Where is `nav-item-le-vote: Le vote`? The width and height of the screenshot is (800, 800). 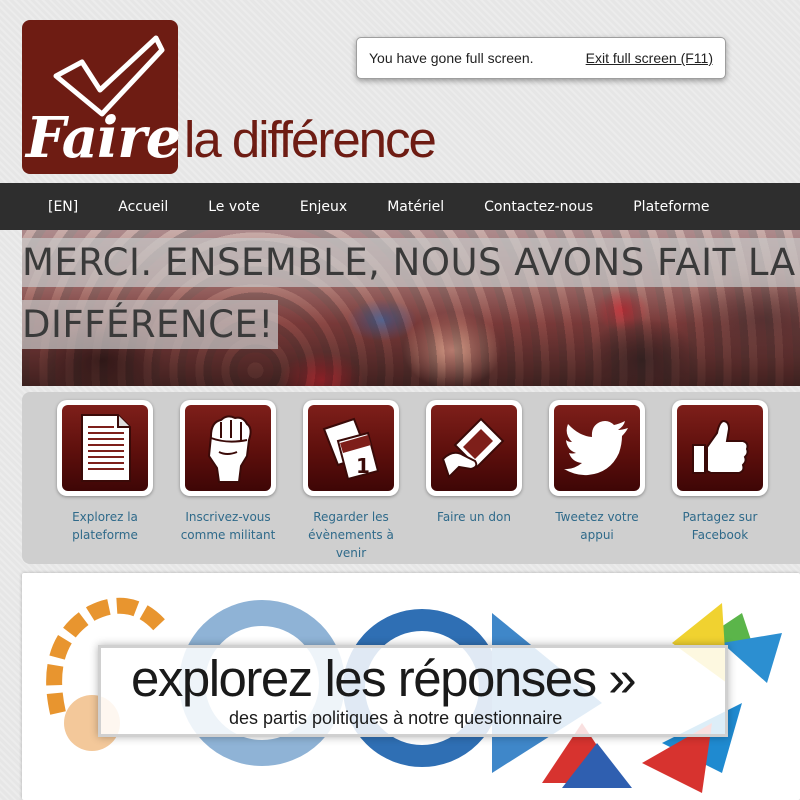
nav-item-le-vote: Le vote is located at coordinates (234, 207).